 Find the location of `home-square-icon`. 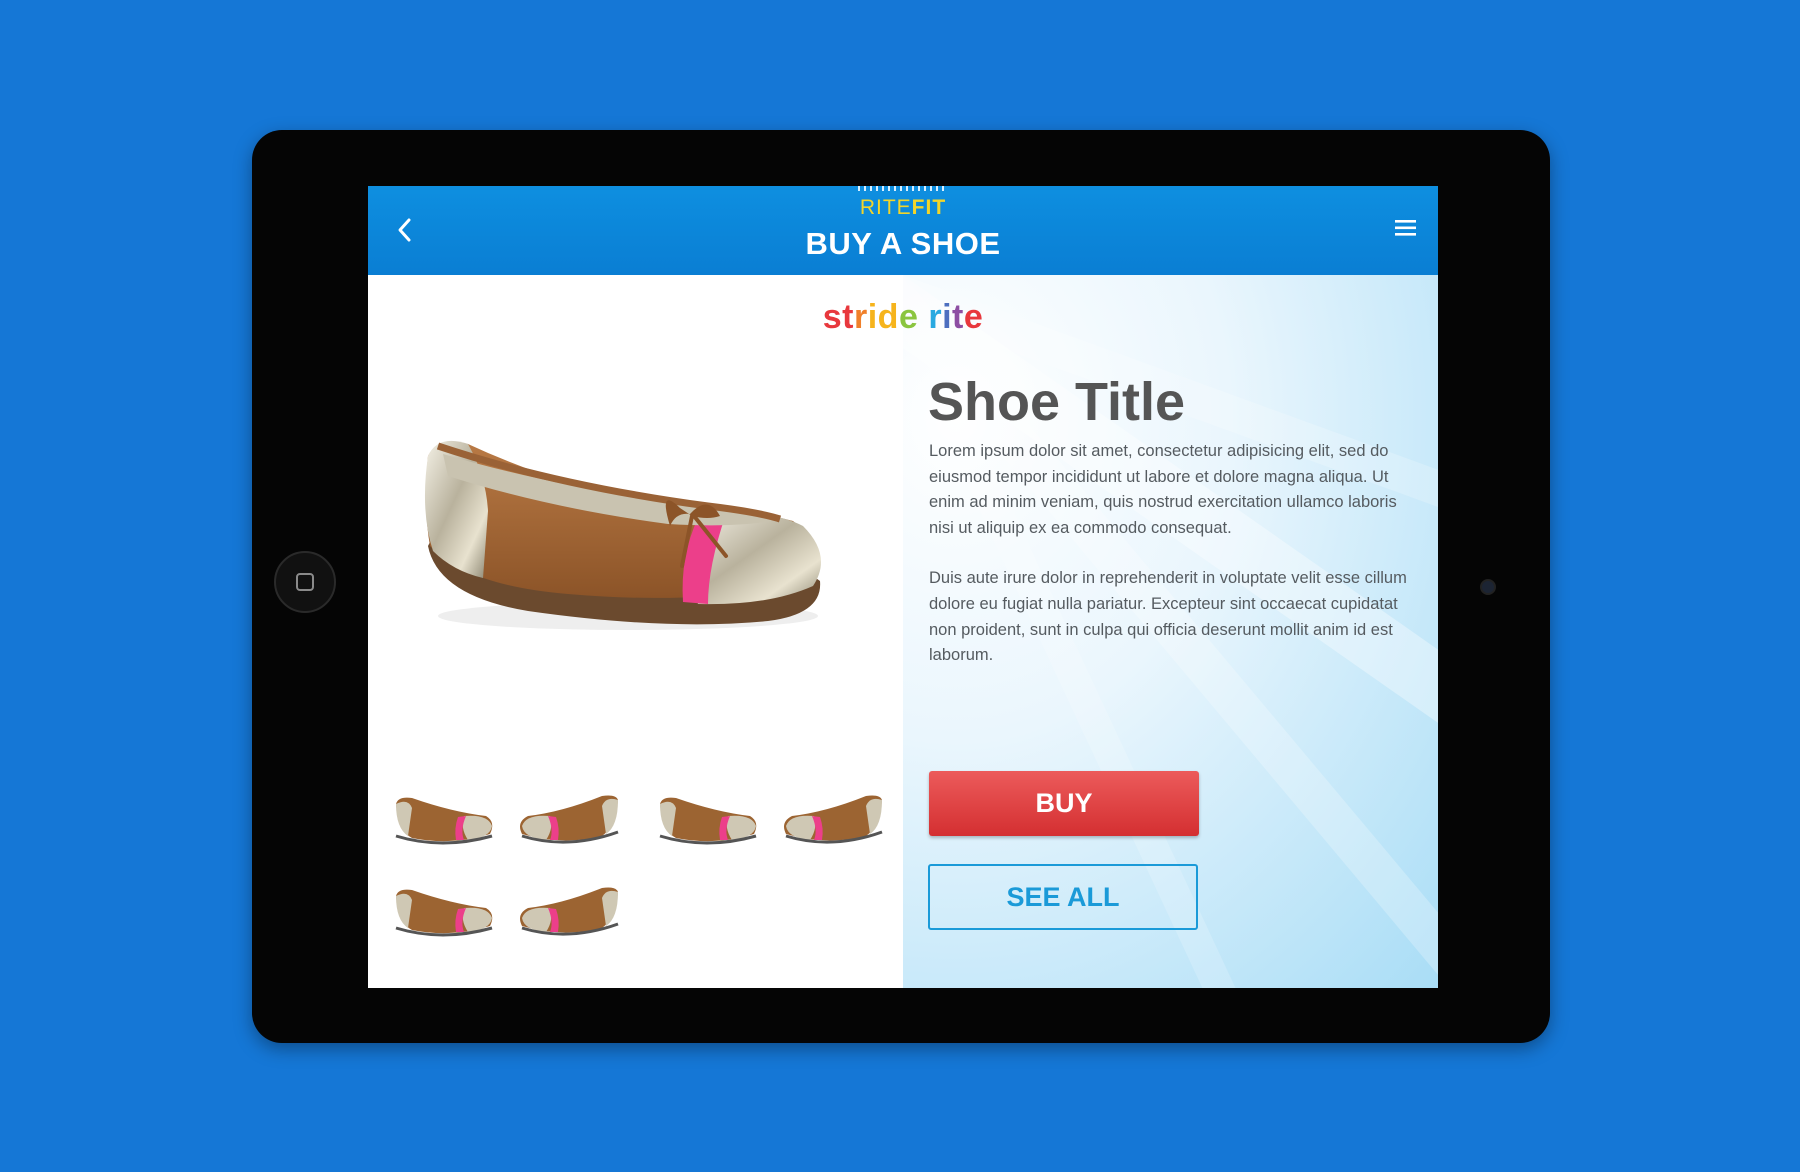

home-square-icon is located at coordinates (305, 582).